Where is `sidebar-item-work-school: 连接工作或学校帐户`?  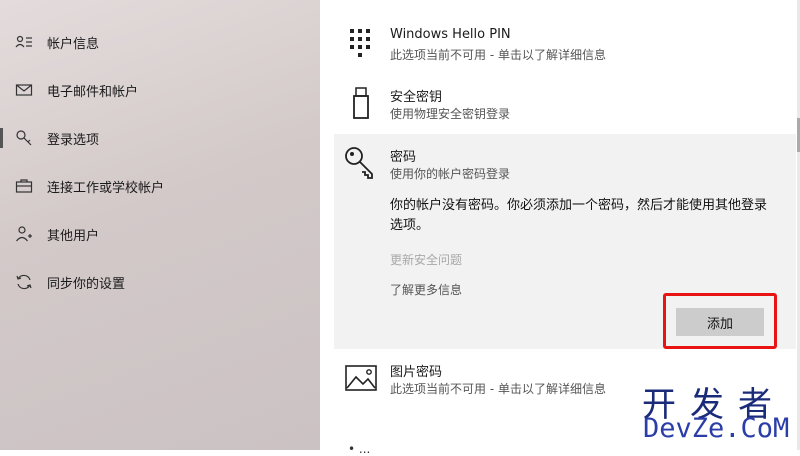
sidebar-item-work-school: 连接工作或学校帐户 is located at coordinates (160, 186).